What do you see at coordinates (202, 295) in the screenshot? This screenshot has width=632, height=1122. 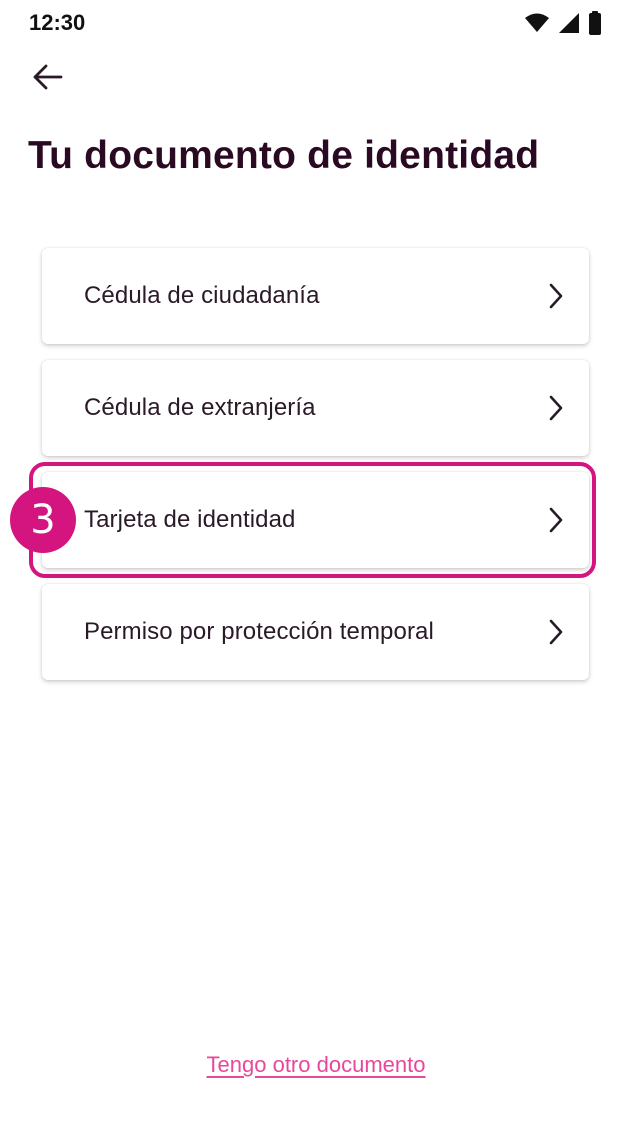 I see `option-label: Cédula de ciudadanía` at bounding box center [202, 295].